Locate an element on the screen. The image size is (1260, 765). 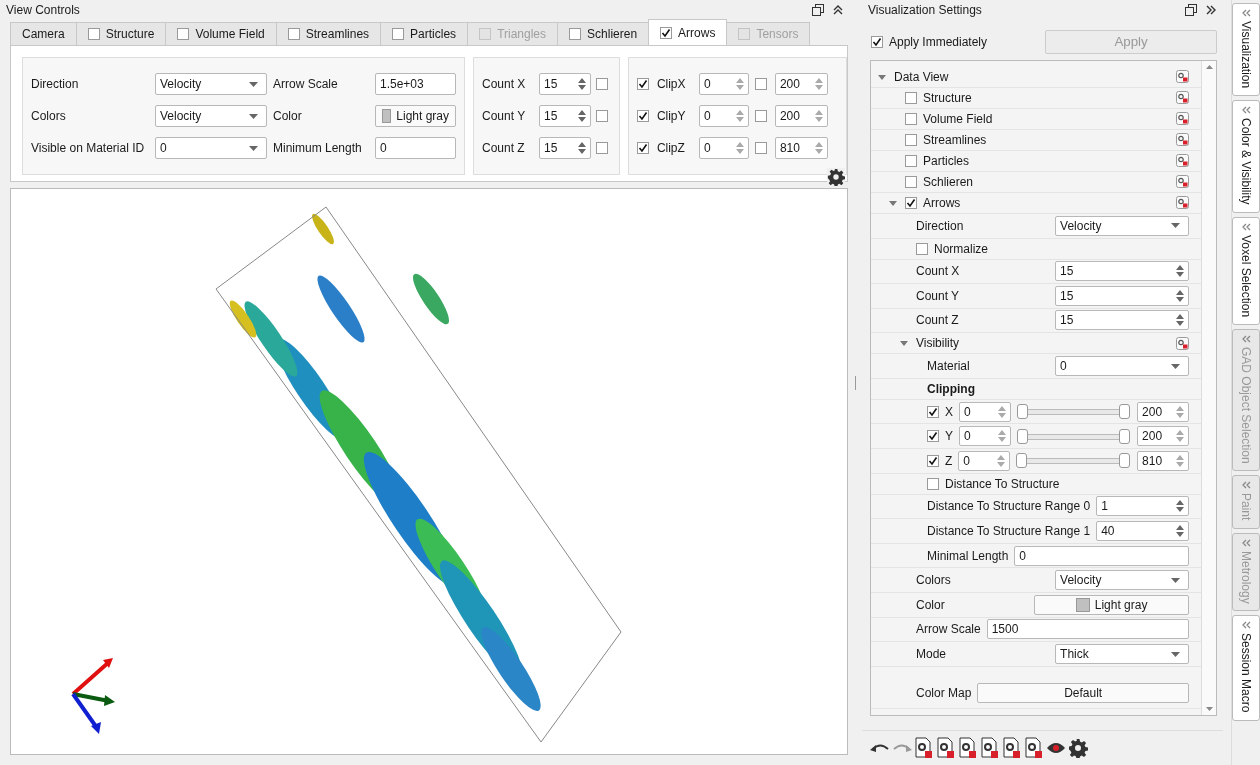
tab: Streamlines is located at coordinates (328, 33).